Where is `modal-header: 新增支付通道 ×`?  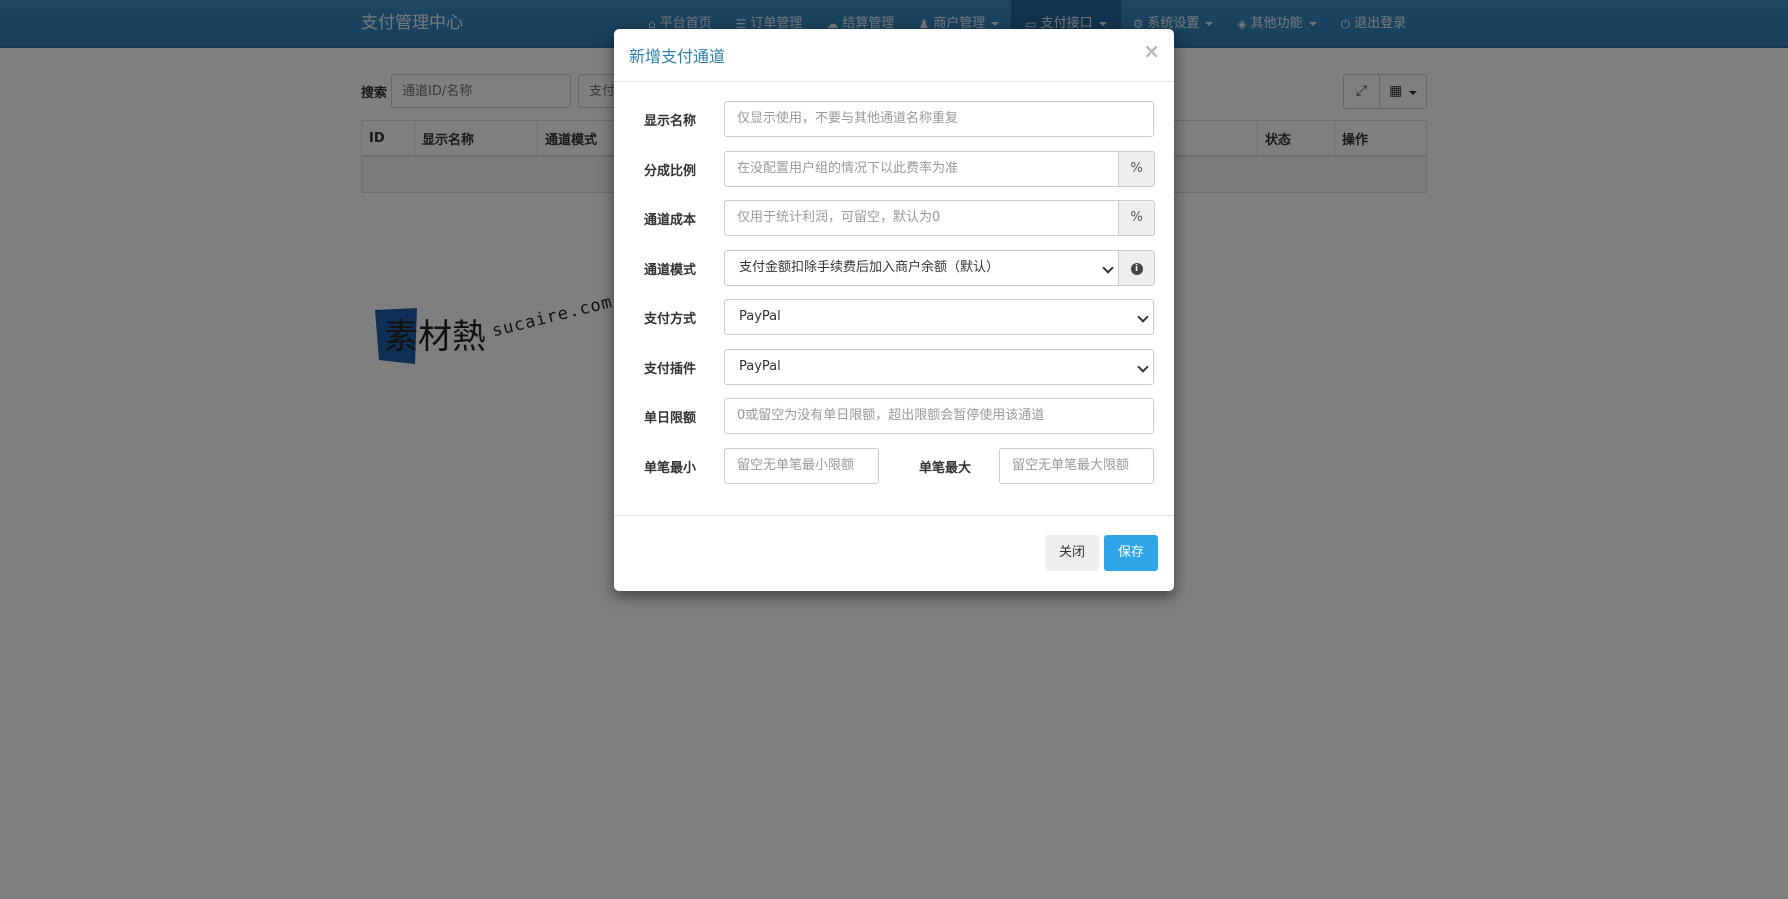
modal-header: 新增支付通道 × is located at coordinates (894, 55).